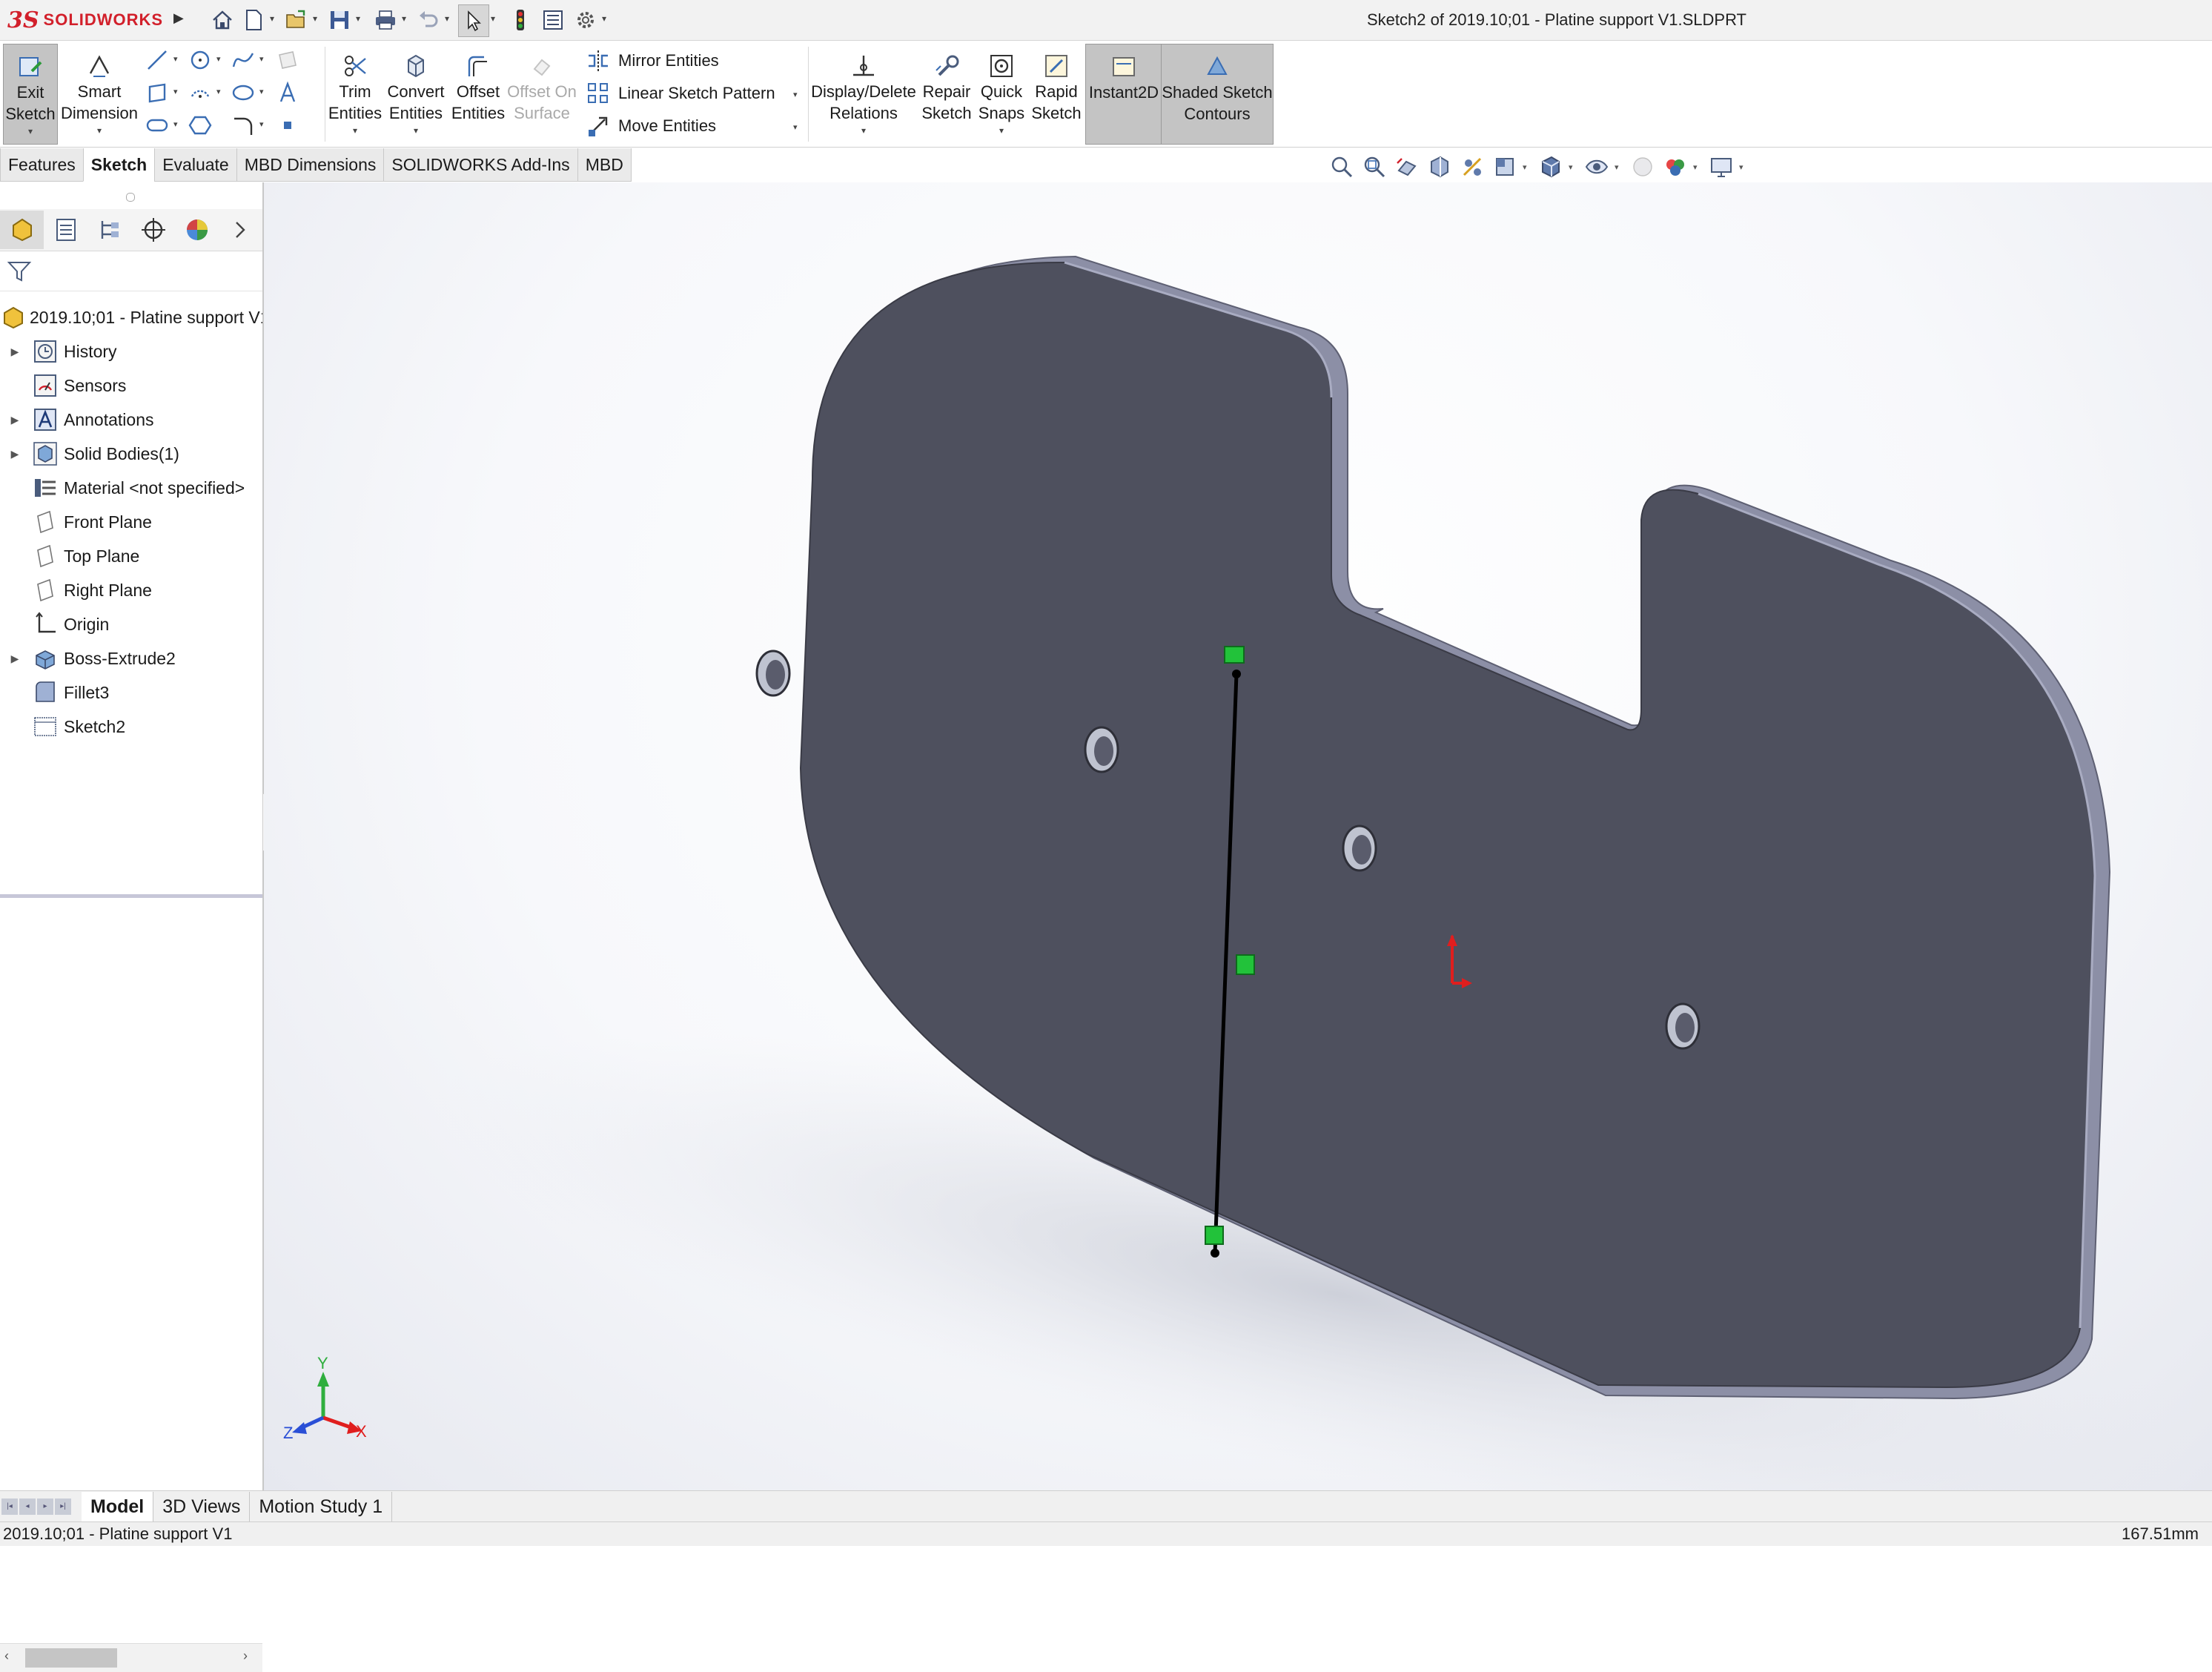 The width and height of the screenshot is (2212, 1672). What do you see at coordinates (416, 130) in the screenshot?
I see `convert-dropdown-icon: ▾` at bounding box center [416, 130].